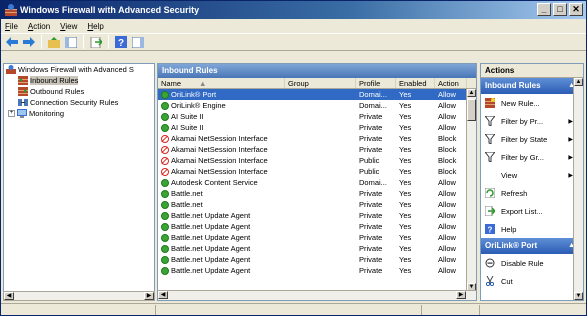  I want to click on export-list-button, so click(96, 42).